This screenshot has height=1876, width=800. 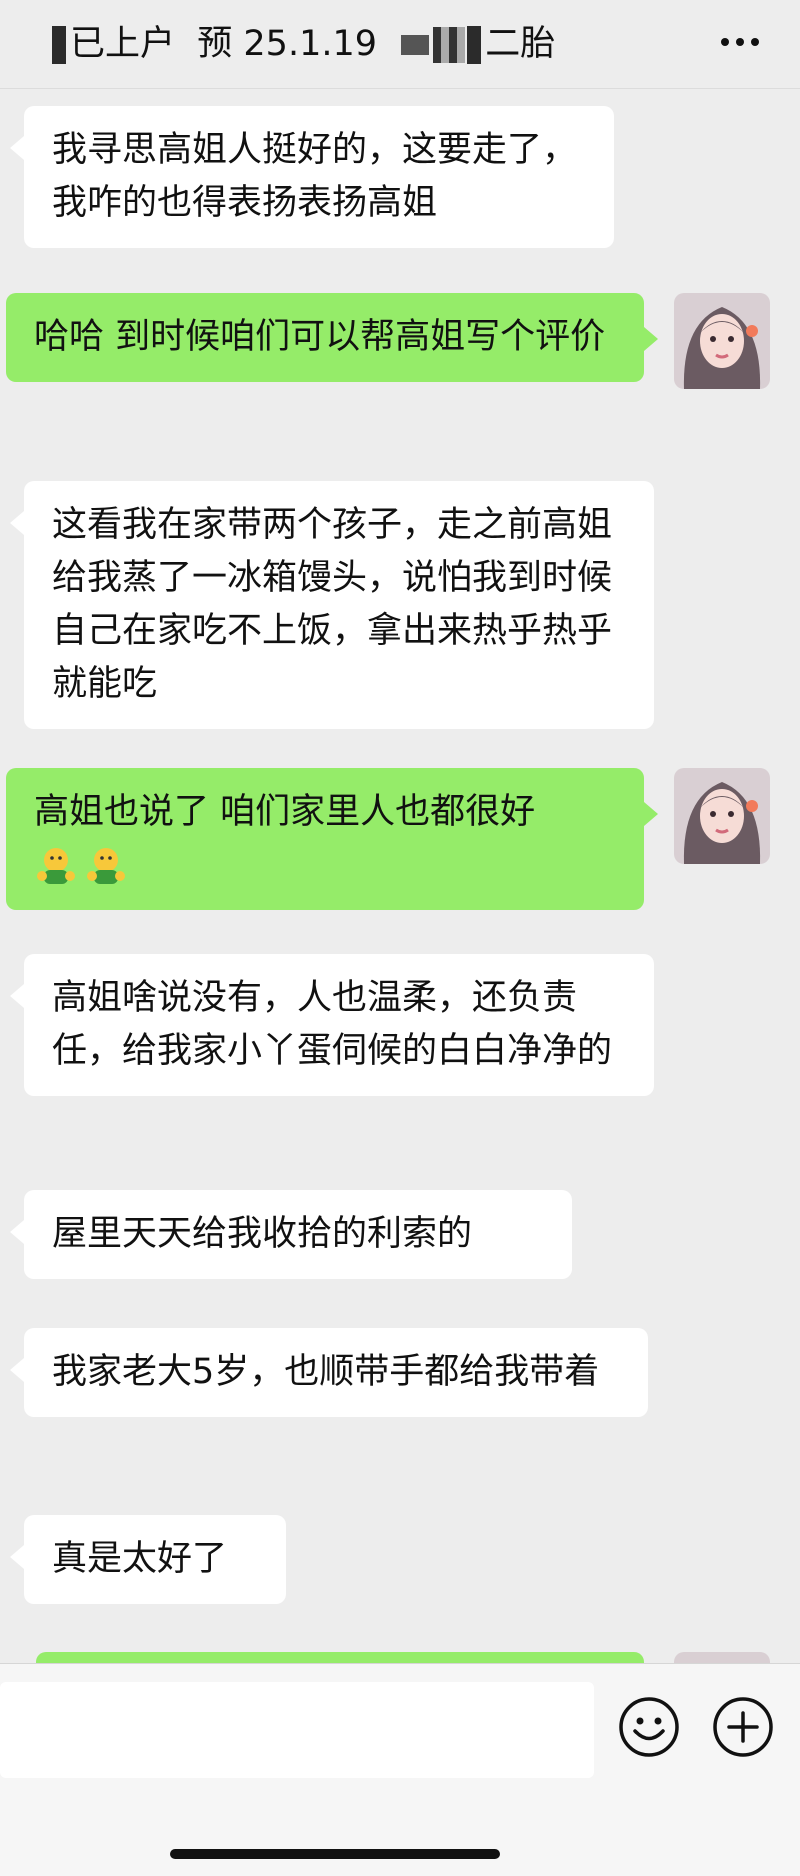 I want to click on message-input, so click(x=297, y=1730).